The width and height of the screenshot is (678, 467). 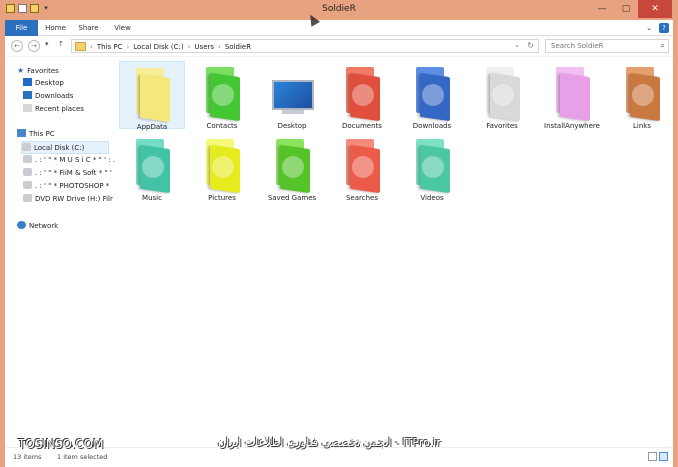 What do you see at coordinates (432, 198) in the screenshot?
I see `folder-label: Videos` at bounding box center [432, 198].